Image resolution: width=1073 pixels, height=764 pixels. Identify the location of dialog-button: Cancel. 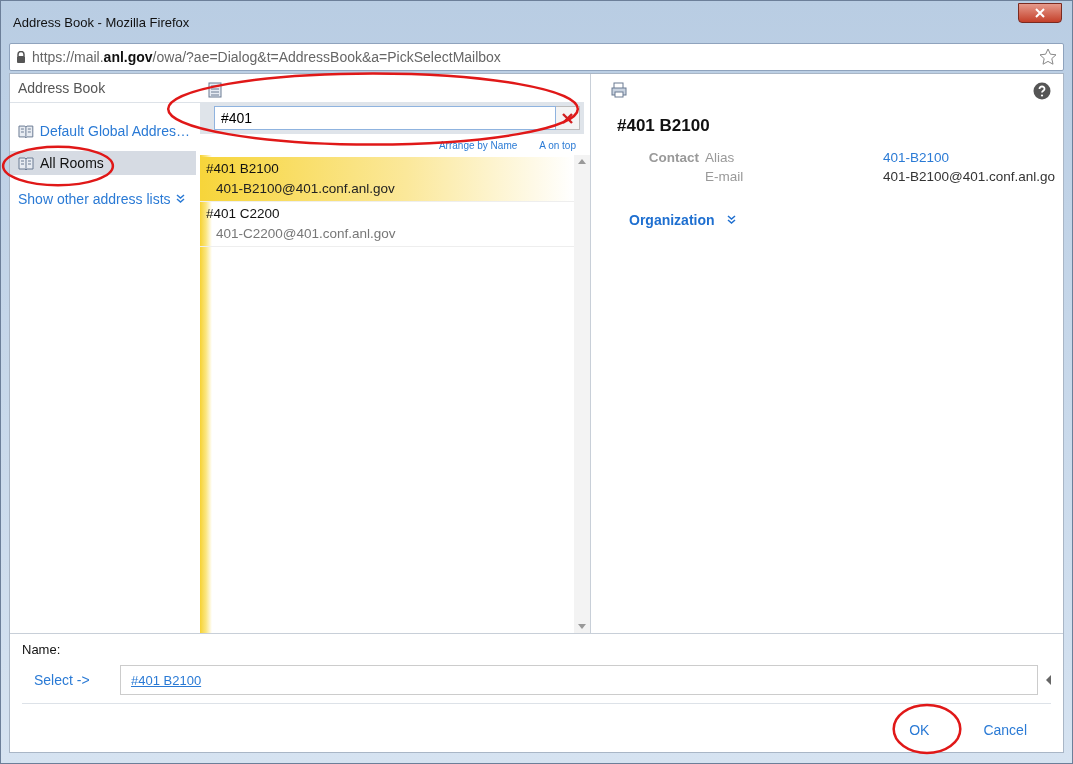
(1005, 730).